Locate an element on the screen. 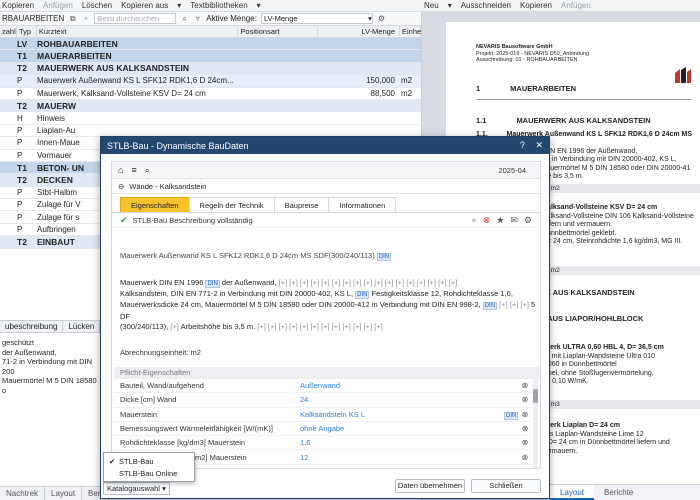 Image resolution: width=700 pixels, height=500 pixels. tab-nachtrek: Nachtrek is located at coordinates (23, 493).